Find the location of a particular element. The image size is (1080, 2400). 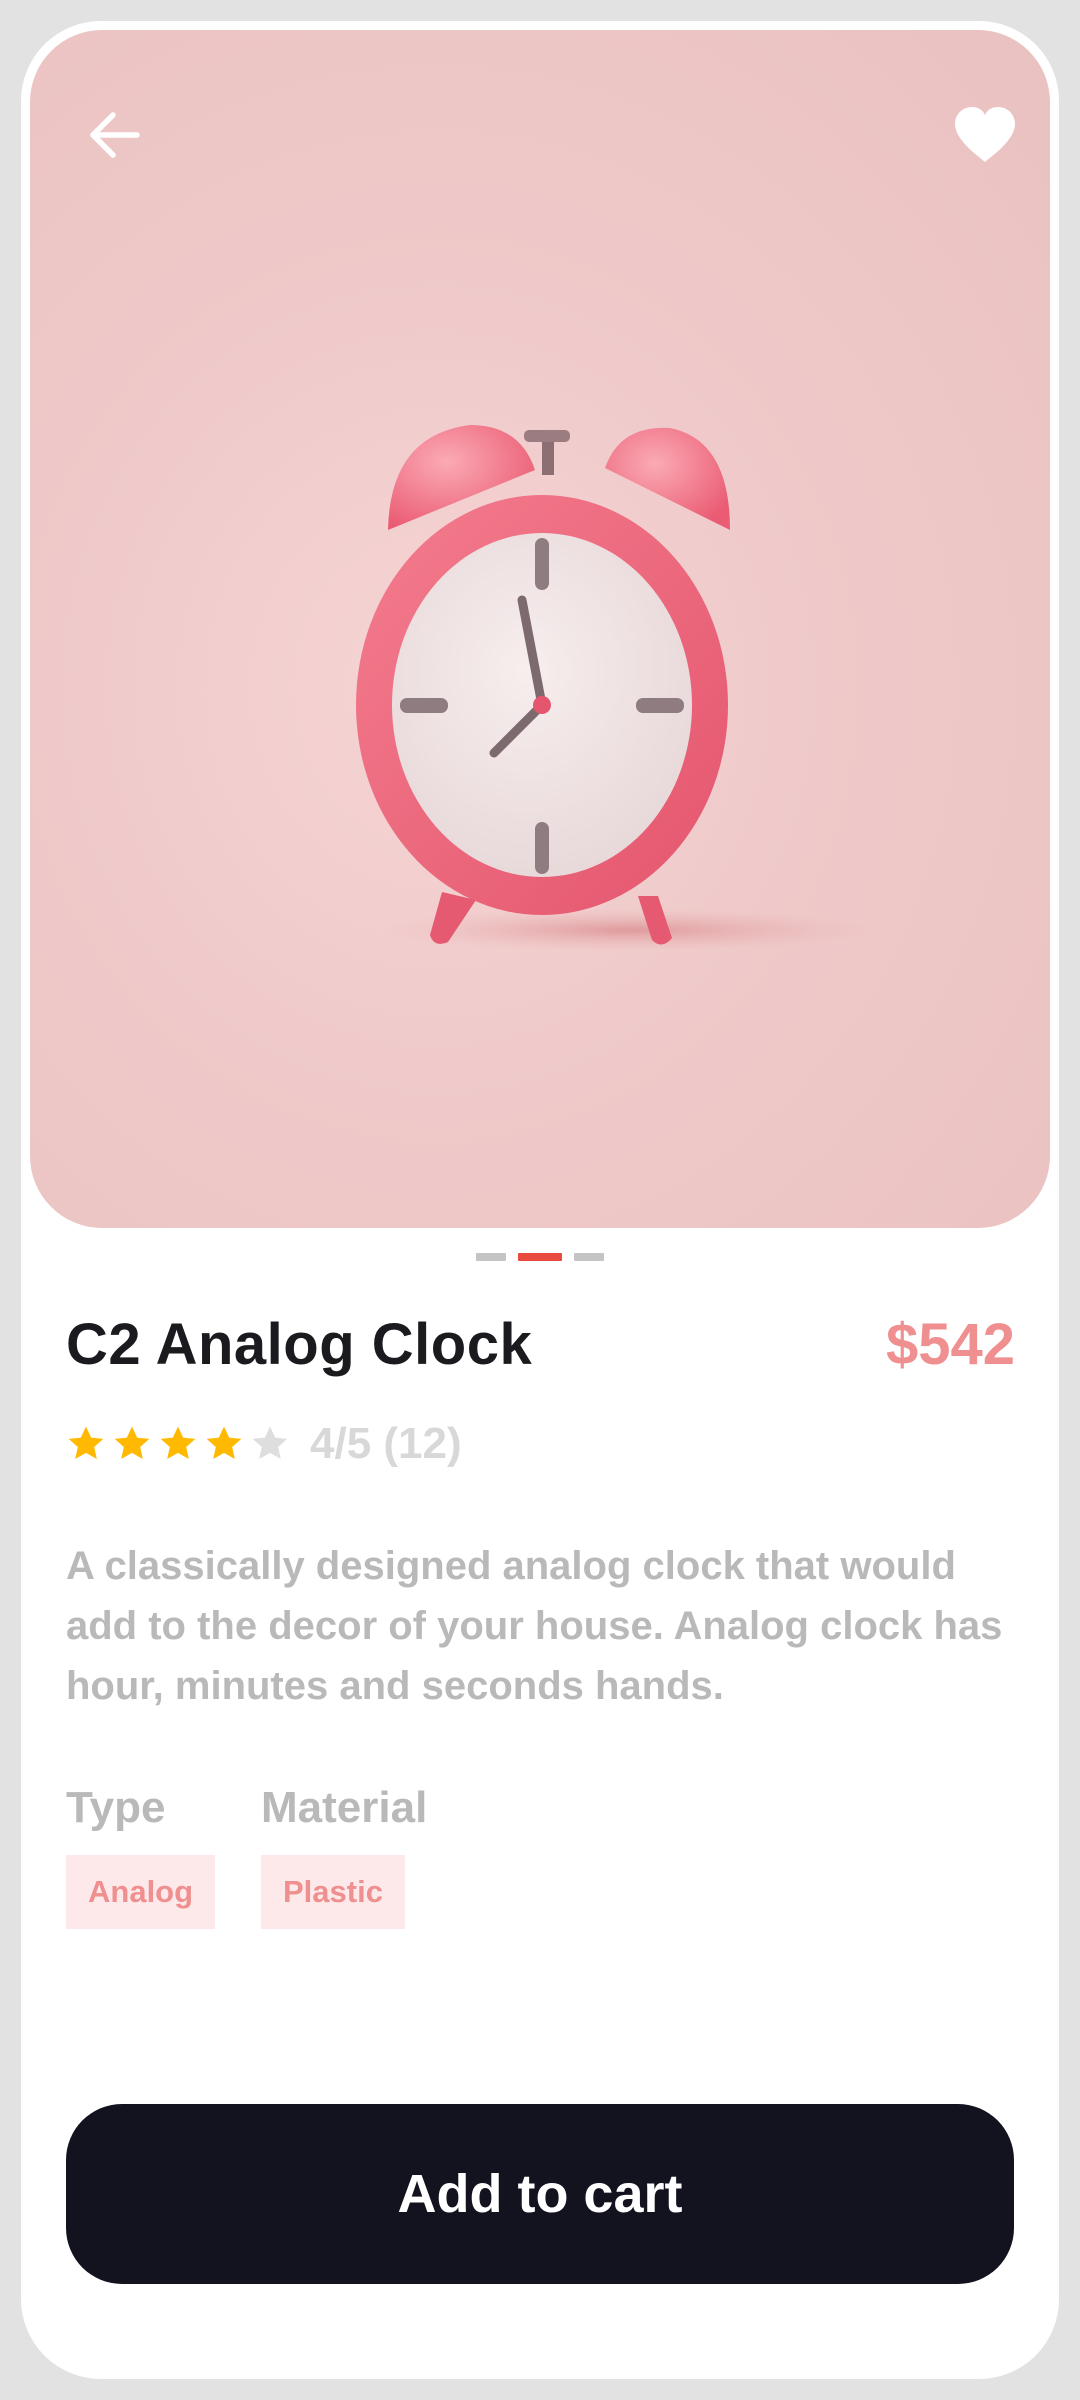

back-button is located at coordinates (115, 135).